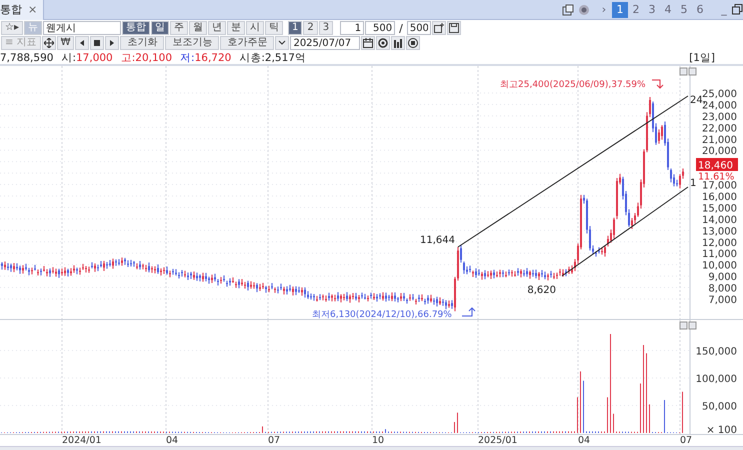  I want to click on period-tab: 분, so click(235, 28).